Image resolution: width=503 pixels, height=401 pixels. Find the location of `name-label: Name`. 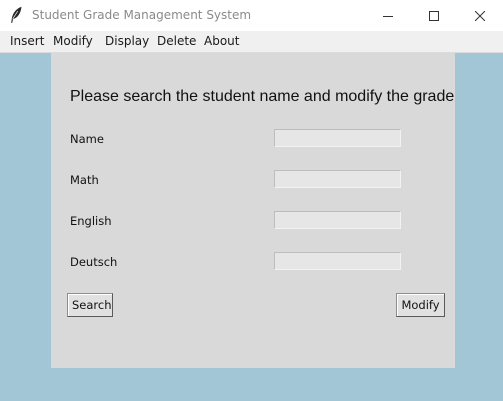

name-label: Name is located at coordinates (87, 139).